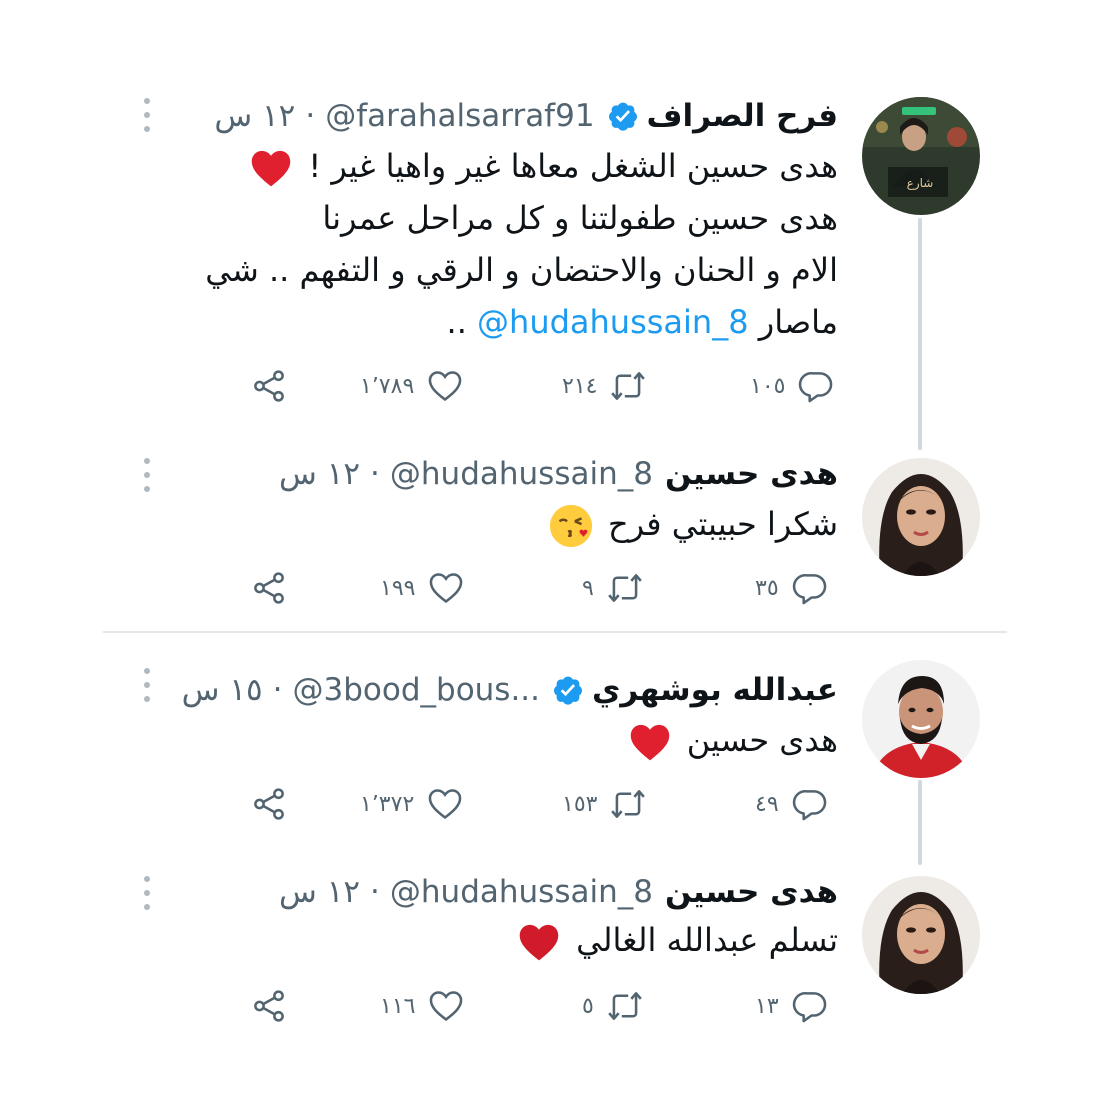 The height and width of the screenshot is (1110, 1110). What do you see at coordinates (555, 1006) in the screenshot?
I see `action-bar: ١١٦ ٥ ١٣` at bounding box center [555, 1006].